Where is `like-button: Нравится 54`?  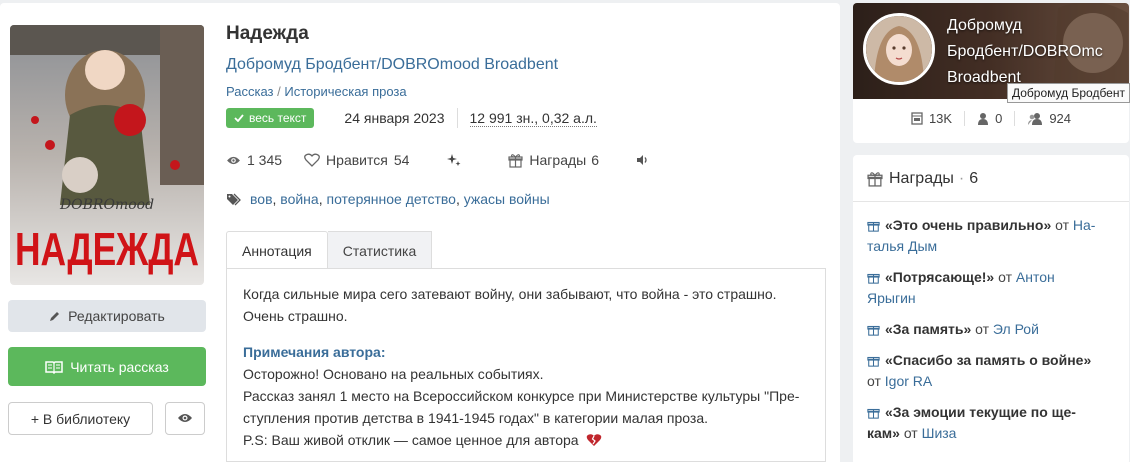 like-button: Нравится 54 is located at coordinates (356, 160).